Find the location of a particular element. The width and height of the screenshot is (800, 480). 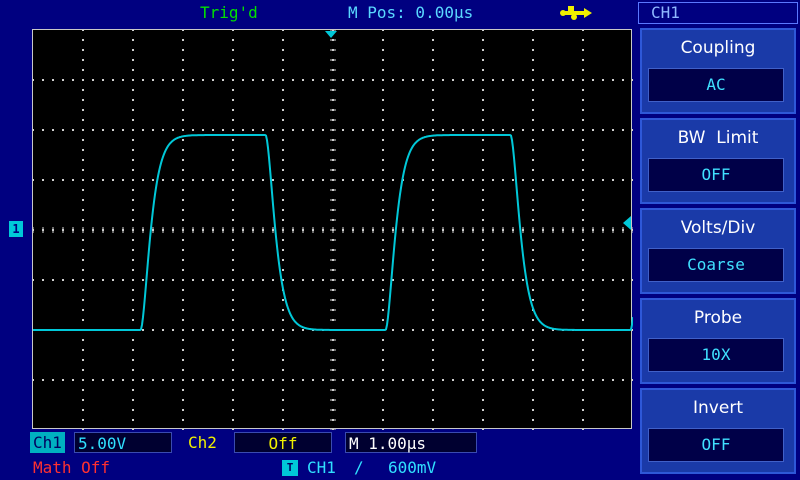

math-status: Math Off is located at coordinates (72, 467).